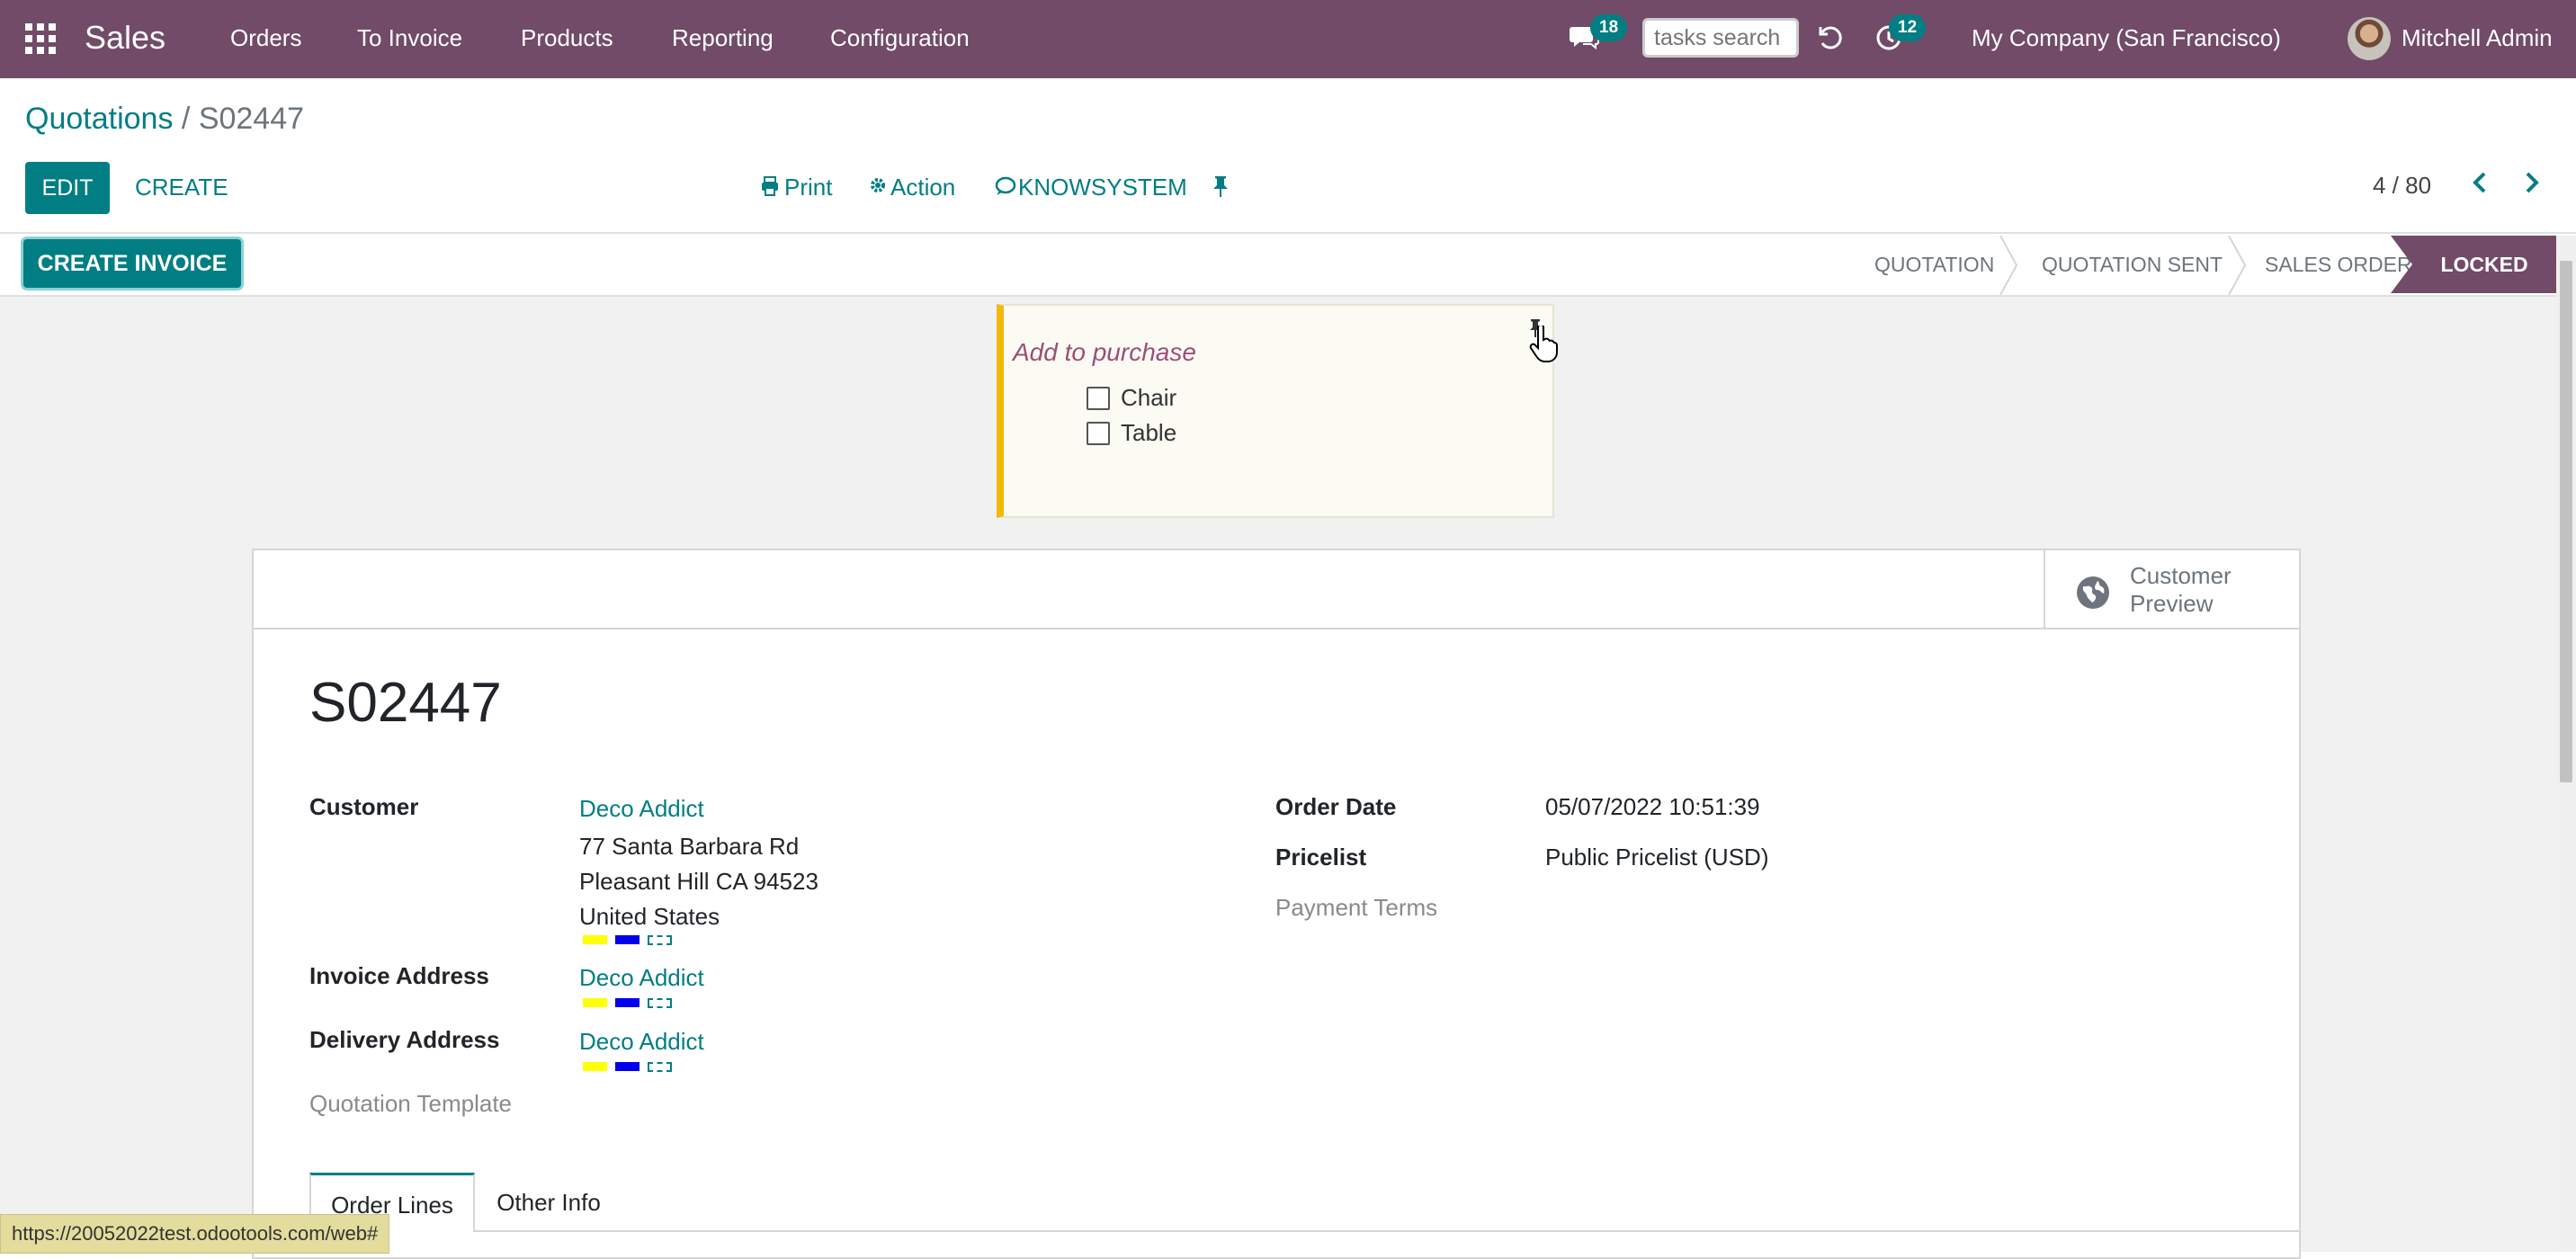 This screenshot has height=1259, width=2576. Describe the element at coordinates (1831, 40) in the screenshot. I see `refresh-icon` at that location.